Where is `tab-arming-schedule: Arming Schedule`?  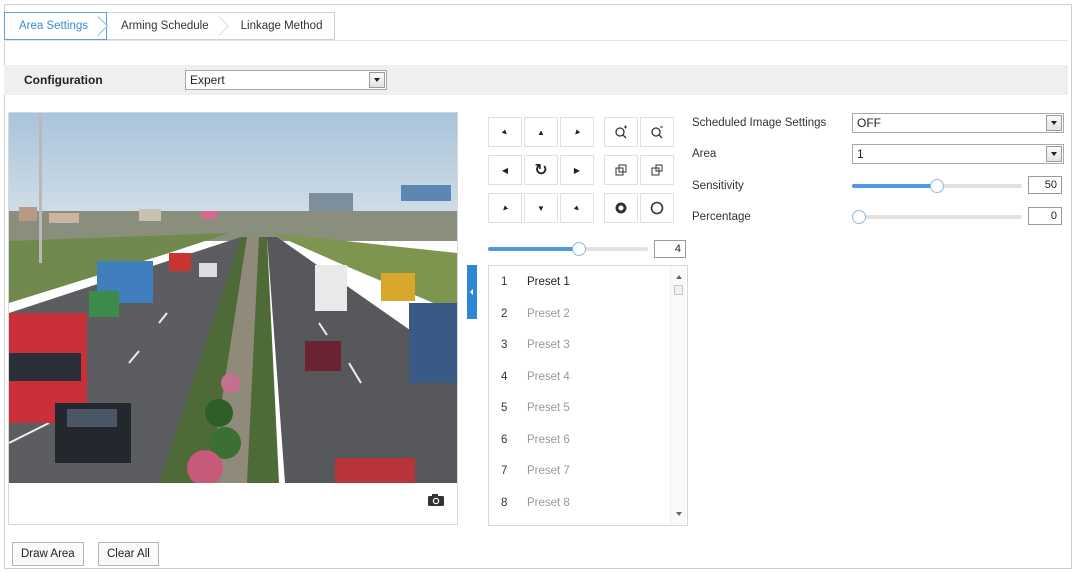 tab-arming-schedule: Arming Schedule is located at coordinates (168, 26).